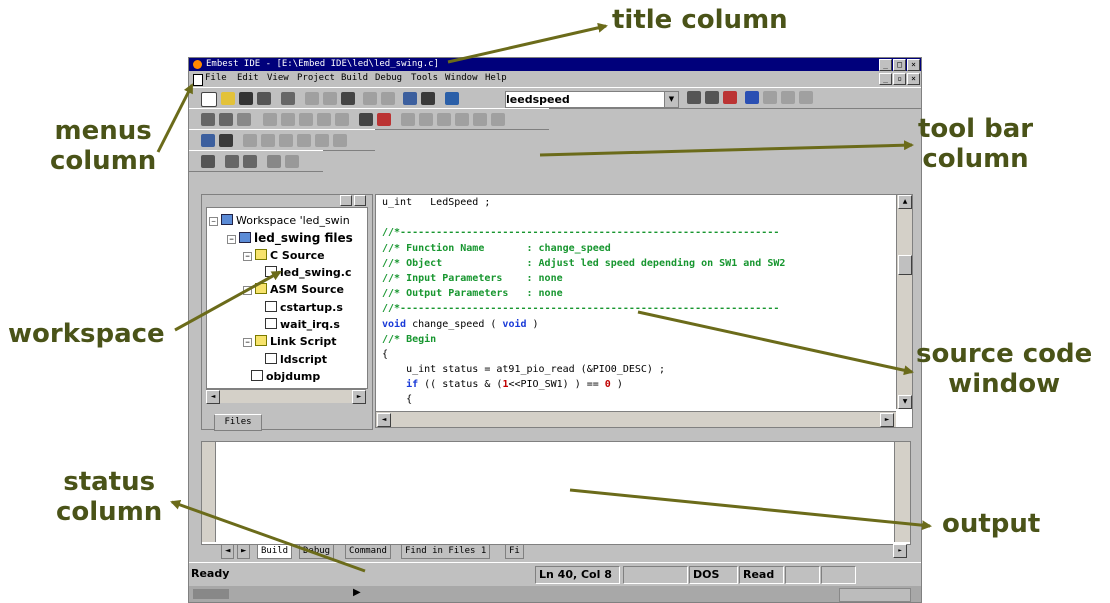 The image size is (1110, 603). What do you see at coordinates (290, 238) in the screenshot?
I see `tree-item-project: − led_swing files` at bounding box center [290, 238].